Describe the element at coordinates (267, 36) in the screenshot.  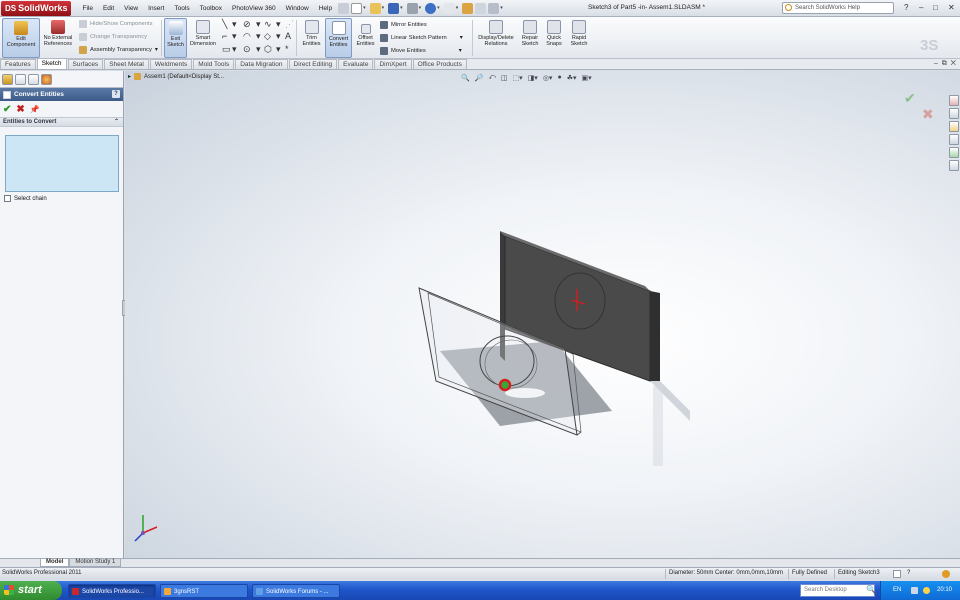
I see `plane-tool-icon: ◇` at that location.